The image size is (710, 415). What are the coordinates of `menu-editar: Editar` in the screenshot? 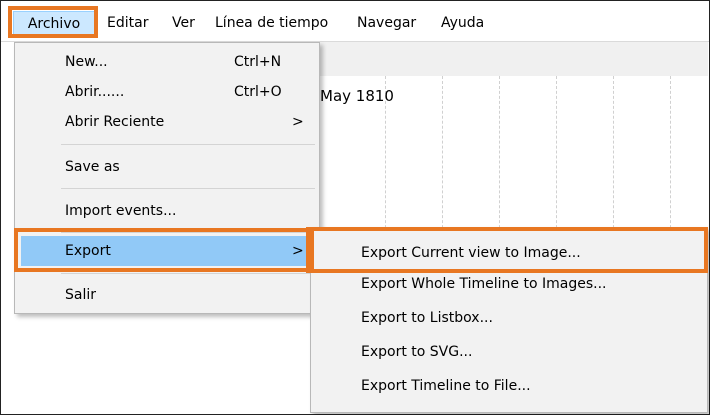 It's located at (127, 23).